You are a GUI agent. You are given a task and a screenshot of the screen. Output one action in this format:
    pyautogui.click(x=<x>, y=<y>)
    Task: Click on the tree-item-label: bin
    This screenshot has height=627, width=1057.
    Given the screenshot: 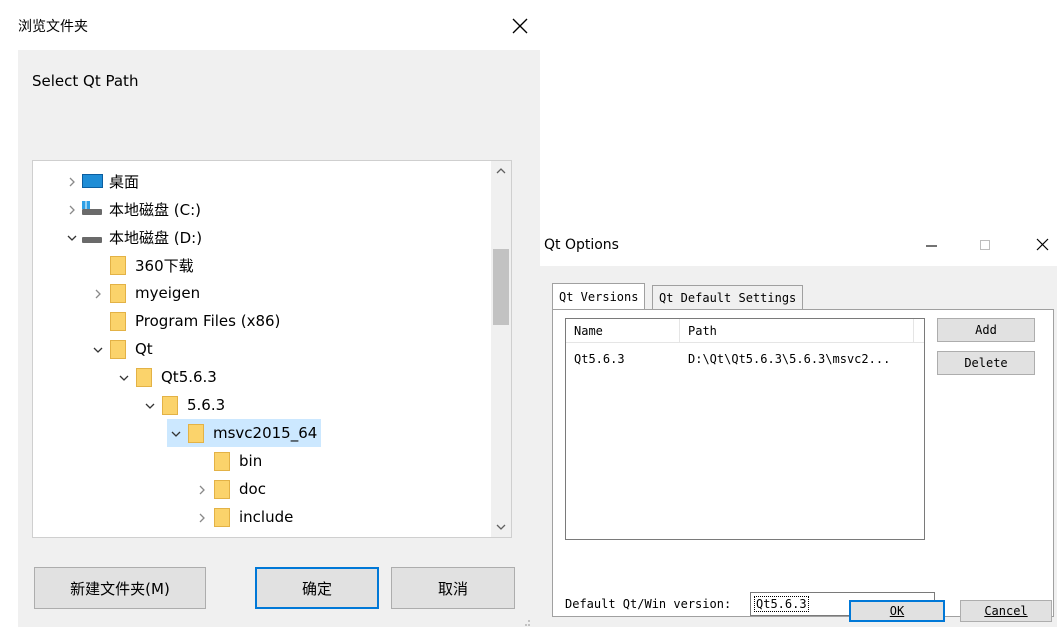 What is the action you would take?
    pyautogui.click(x=251, y=461)
    